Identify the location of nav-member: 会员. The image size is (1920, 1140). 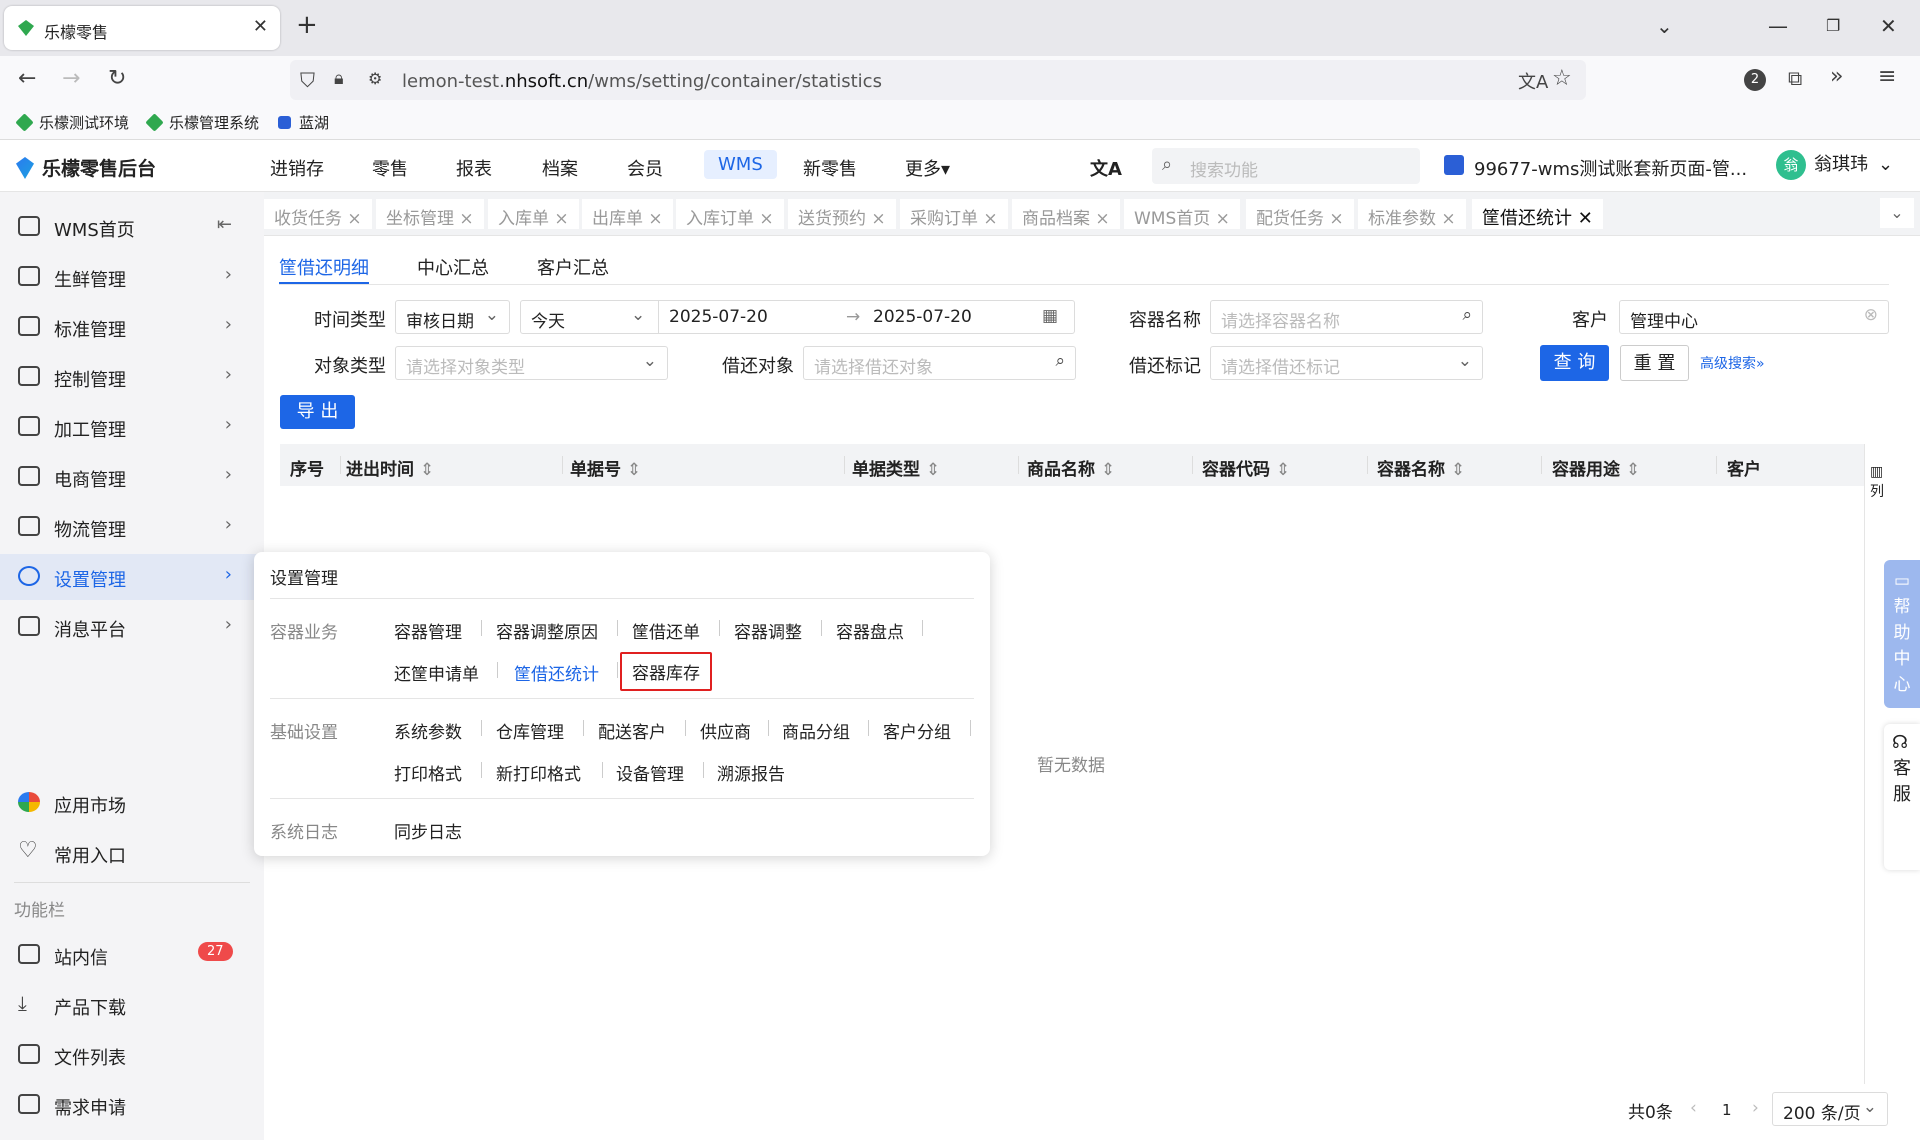
(645, 168).